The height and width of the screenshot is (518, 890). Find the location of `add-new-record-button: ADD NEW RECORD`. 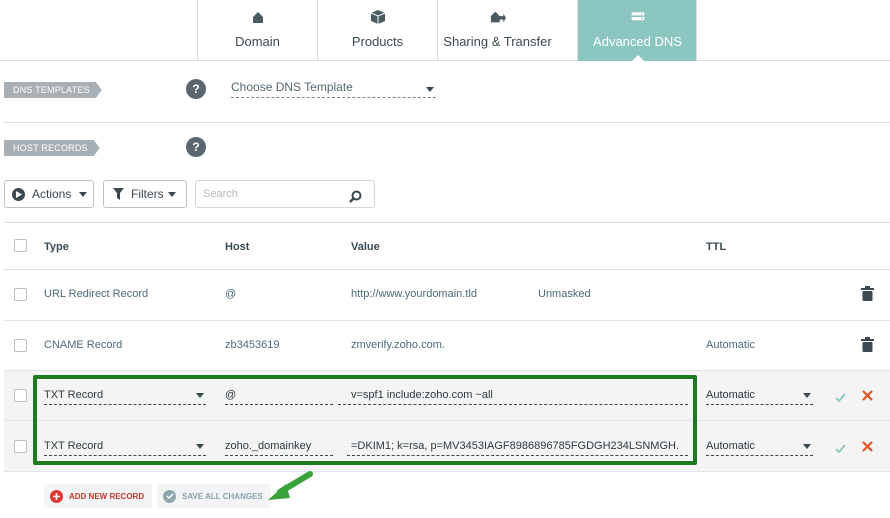

add-new-record-button: ADD NEW RECORD is located at coordinates (98, 496).